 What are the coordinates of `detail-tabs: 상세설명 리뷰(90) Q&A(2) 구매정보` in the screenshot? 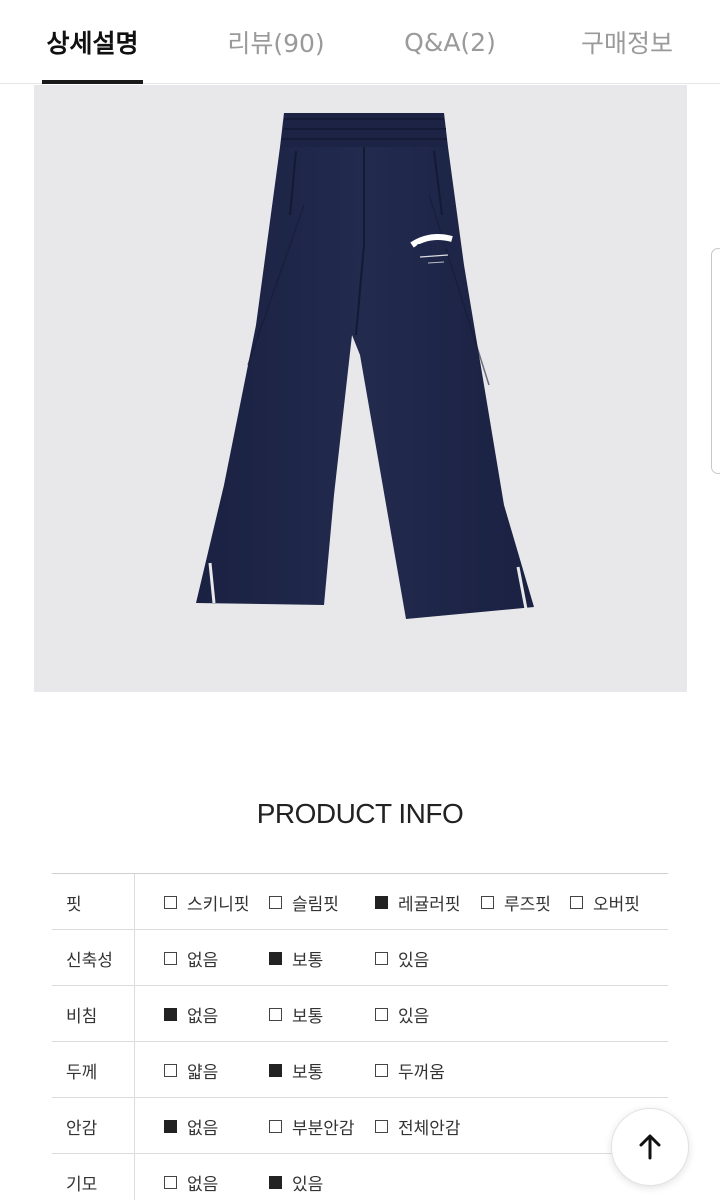 It's located at (360, 42).